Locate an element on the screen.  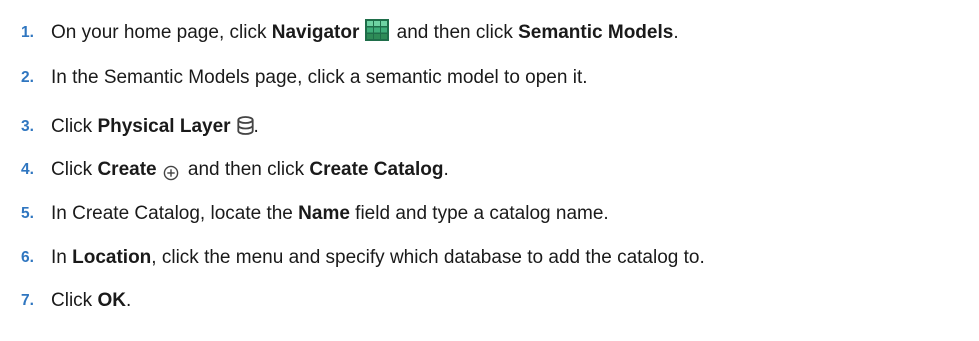
step-number: 5. is located at coordinates (27, 213).